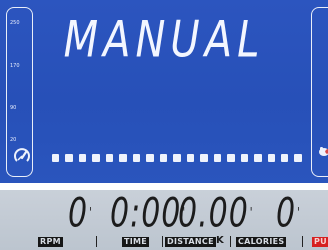  I want to click on rpm-readout: 0', so click(80, 213).